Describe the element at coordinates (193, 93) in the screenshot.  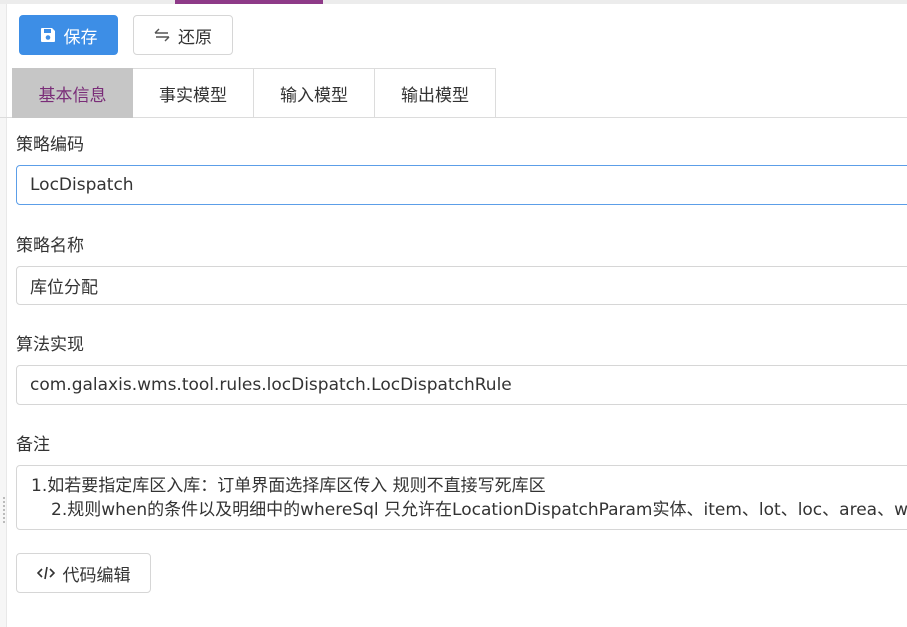
I see `tab-fact-model: 事实模型` at that location.